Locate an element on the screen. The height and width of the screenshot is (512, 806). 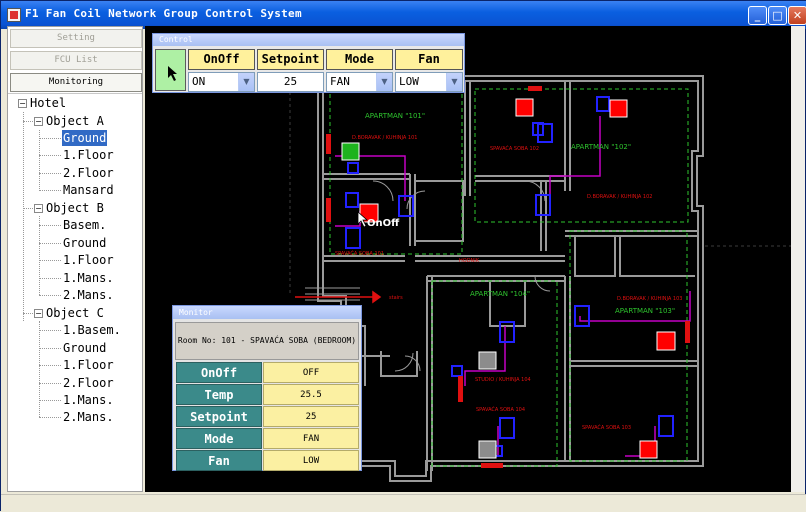
monitor-fan-value: LOW is located at coordinates (311, 460).